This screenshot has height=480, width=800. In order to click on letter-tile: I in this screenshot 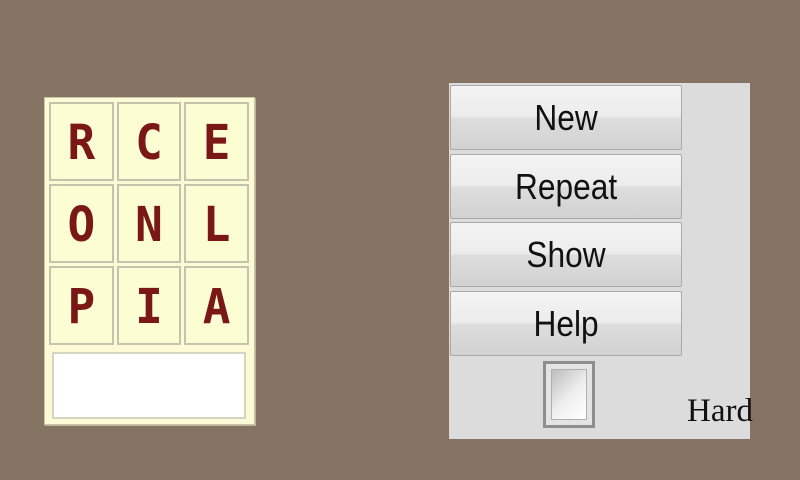, I will do `click(149, 305)`.